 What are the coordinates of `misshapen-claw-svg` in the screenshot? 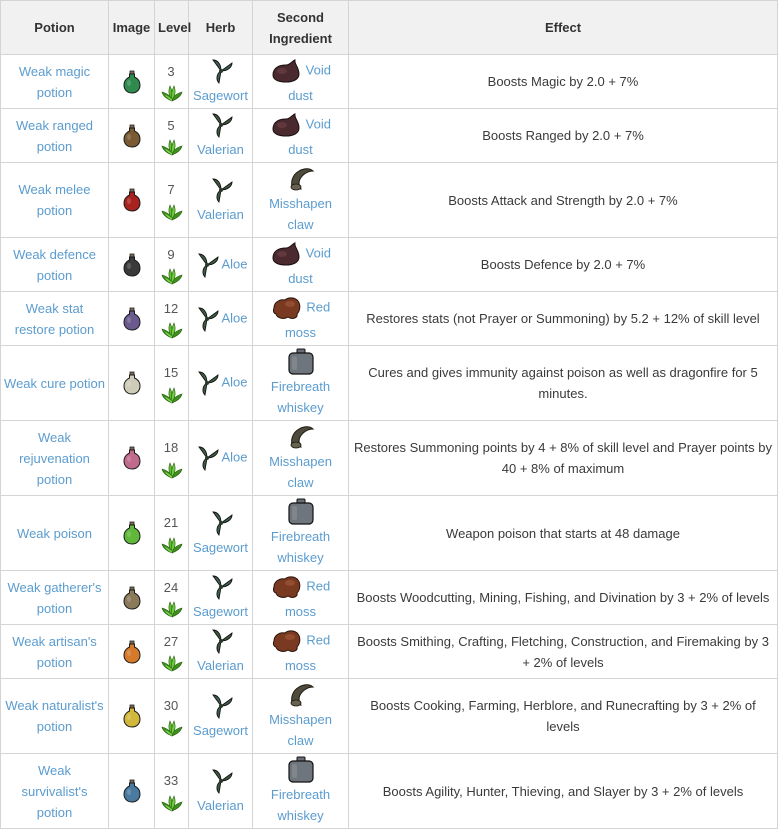 It's located at (302, 179).